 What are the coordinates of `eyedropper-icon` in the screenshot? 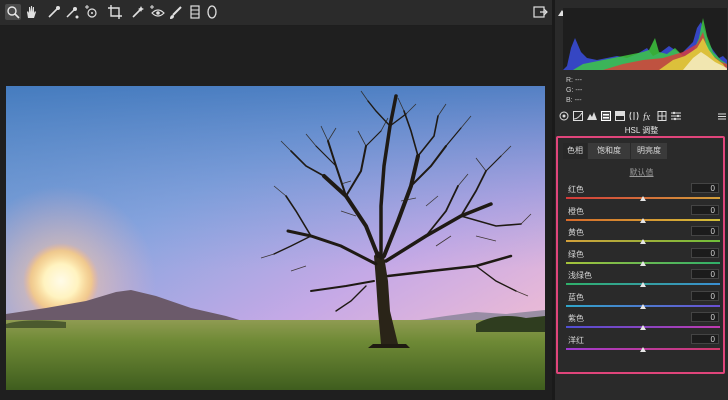 It's located at (54, 12).